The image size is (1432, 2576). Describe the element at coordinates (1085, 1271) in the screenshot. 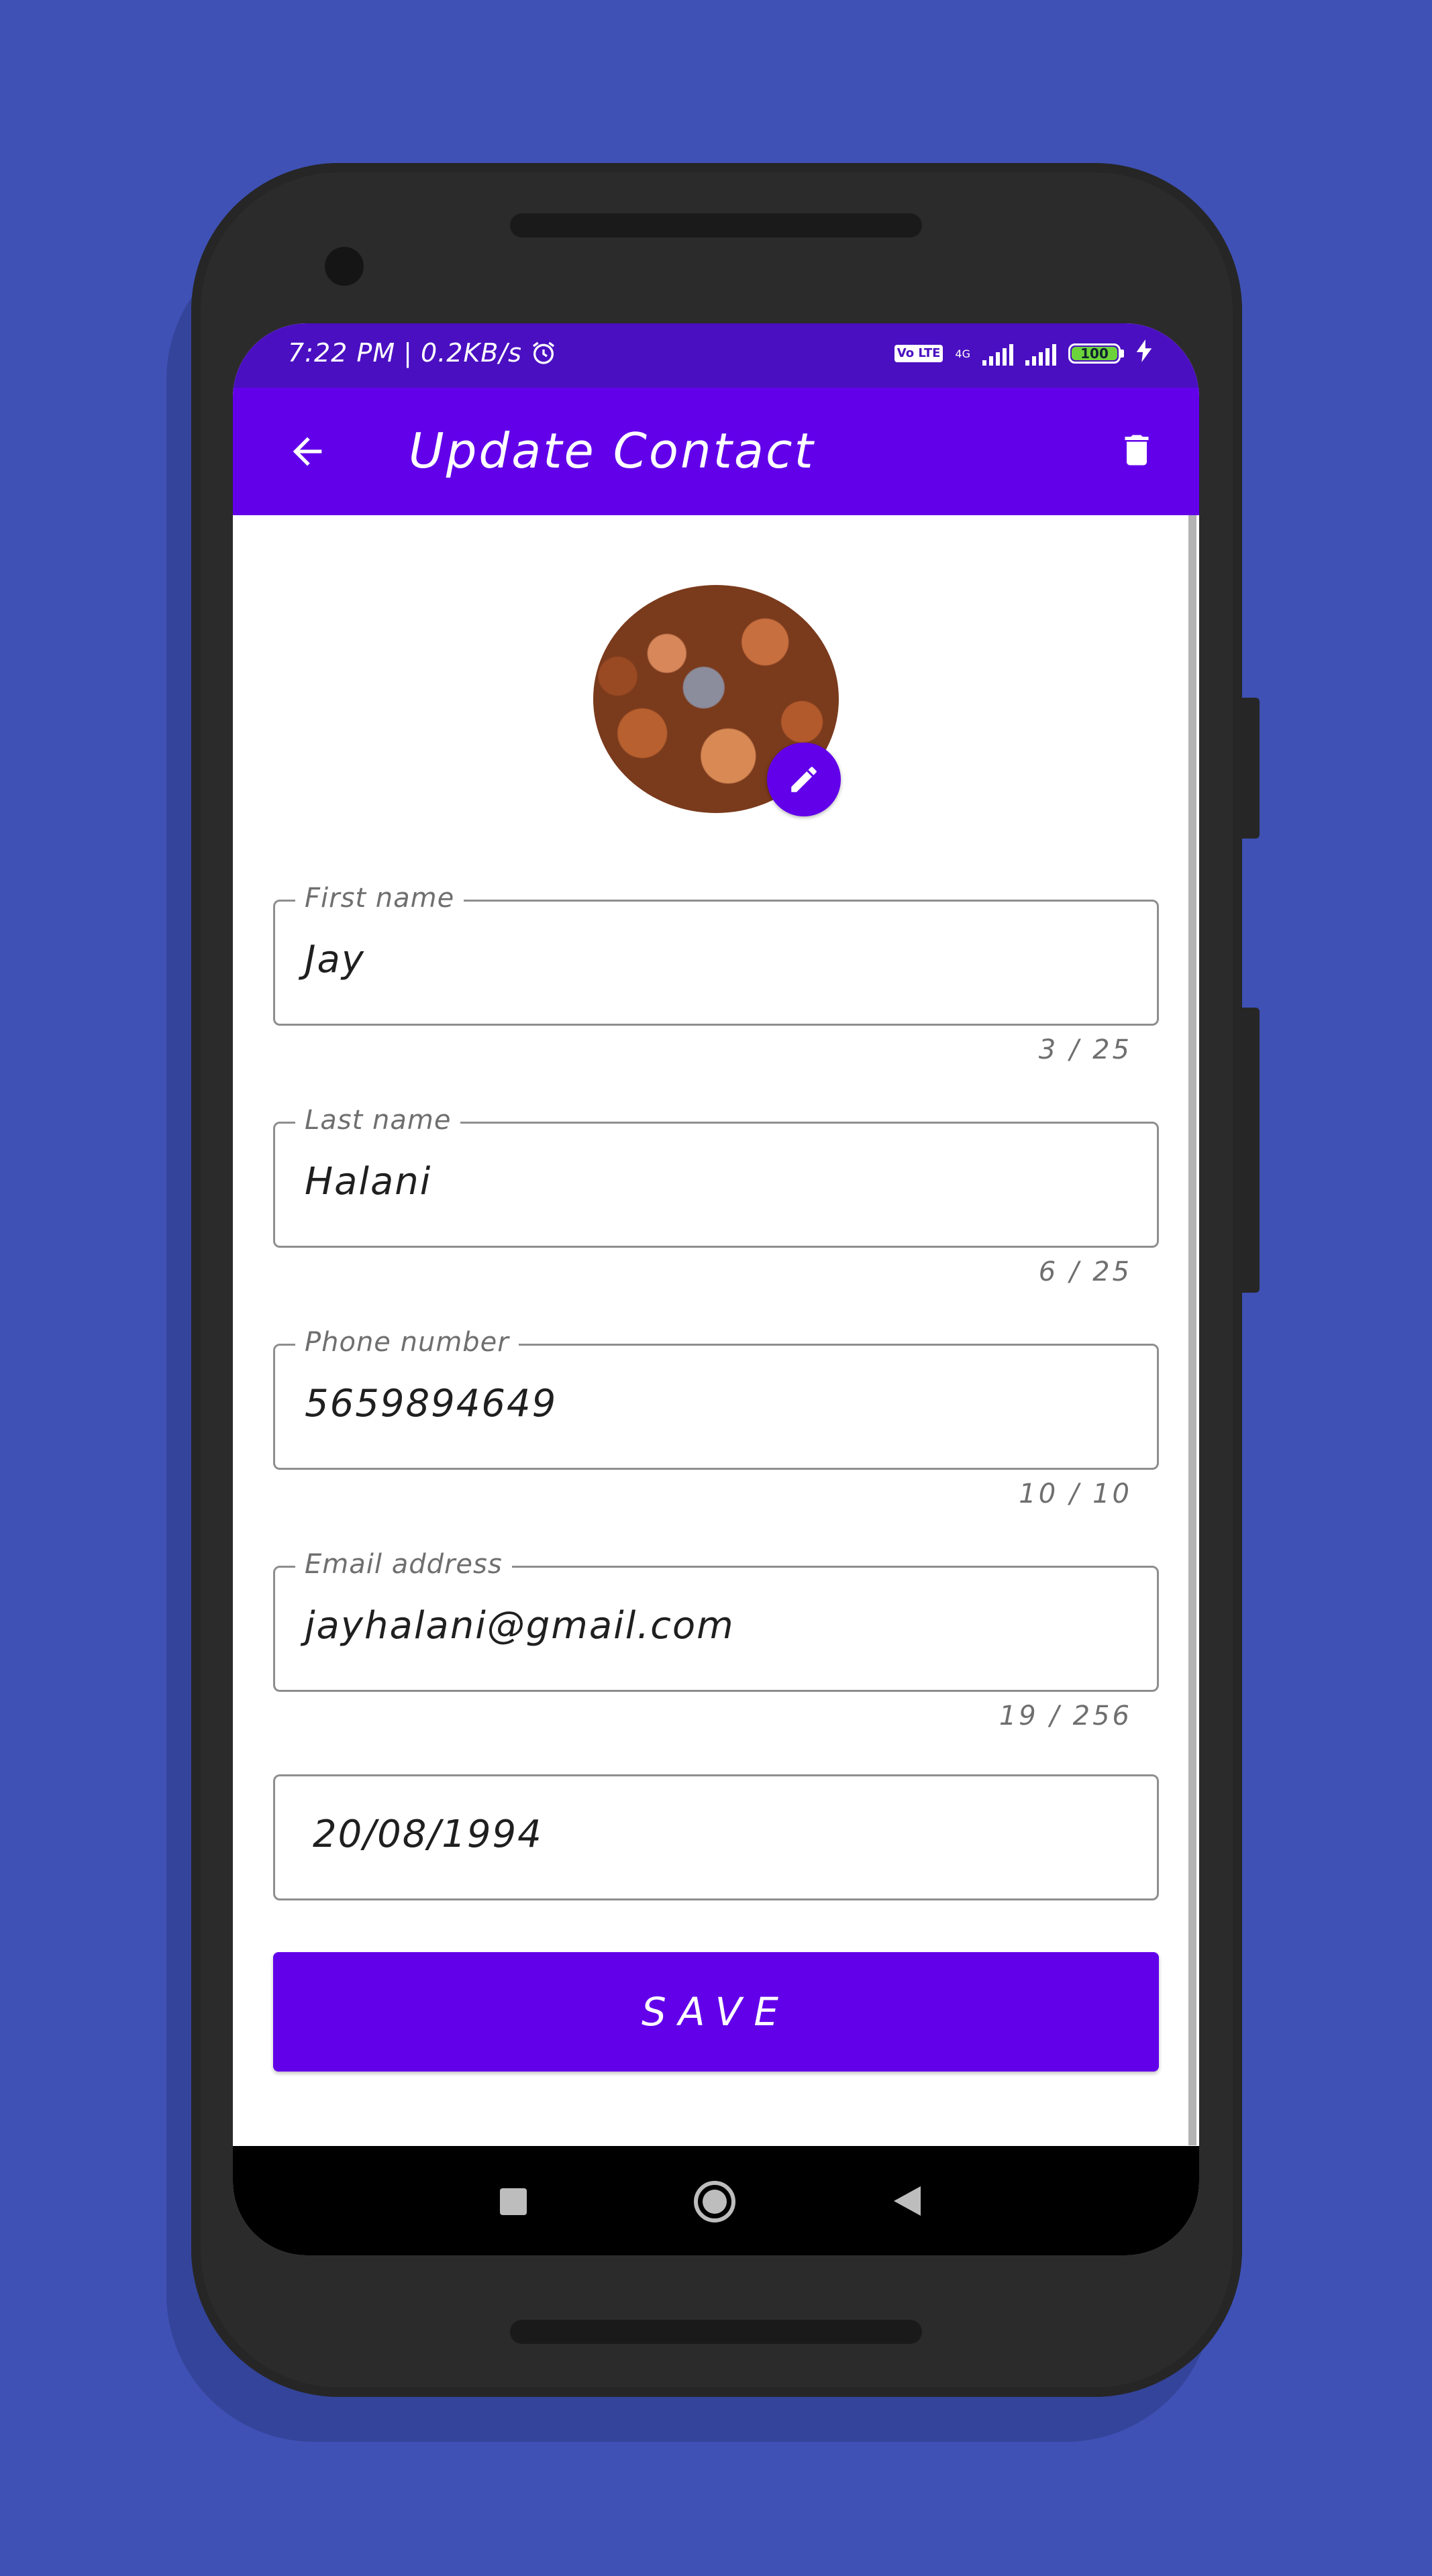

I see `last-name-counter: 6 / 25` at that location.